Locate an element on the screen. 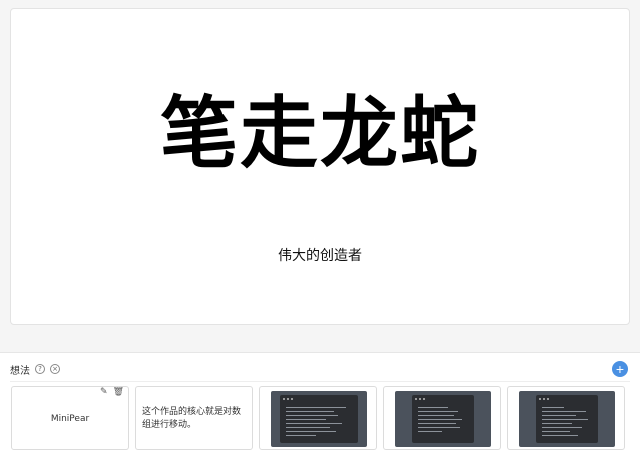 This screenshot has height=453, width=640. card-label: MiniPear is located at coordinates (70, 419).